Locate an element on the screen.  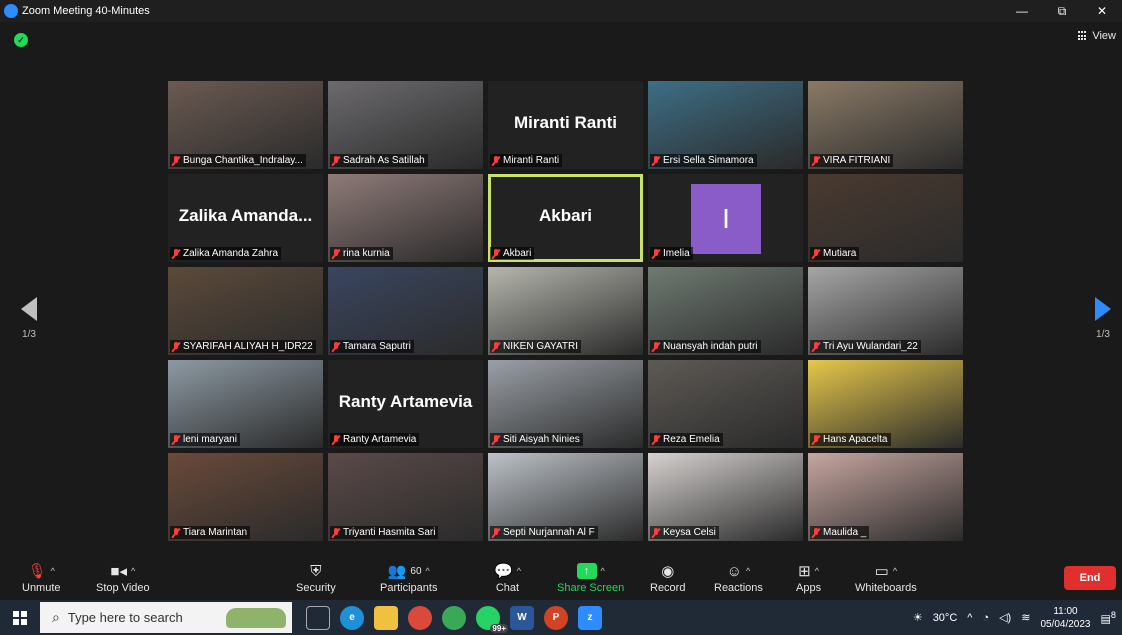
wifi-icon: ≋ is located at coordinates (1025, 617).